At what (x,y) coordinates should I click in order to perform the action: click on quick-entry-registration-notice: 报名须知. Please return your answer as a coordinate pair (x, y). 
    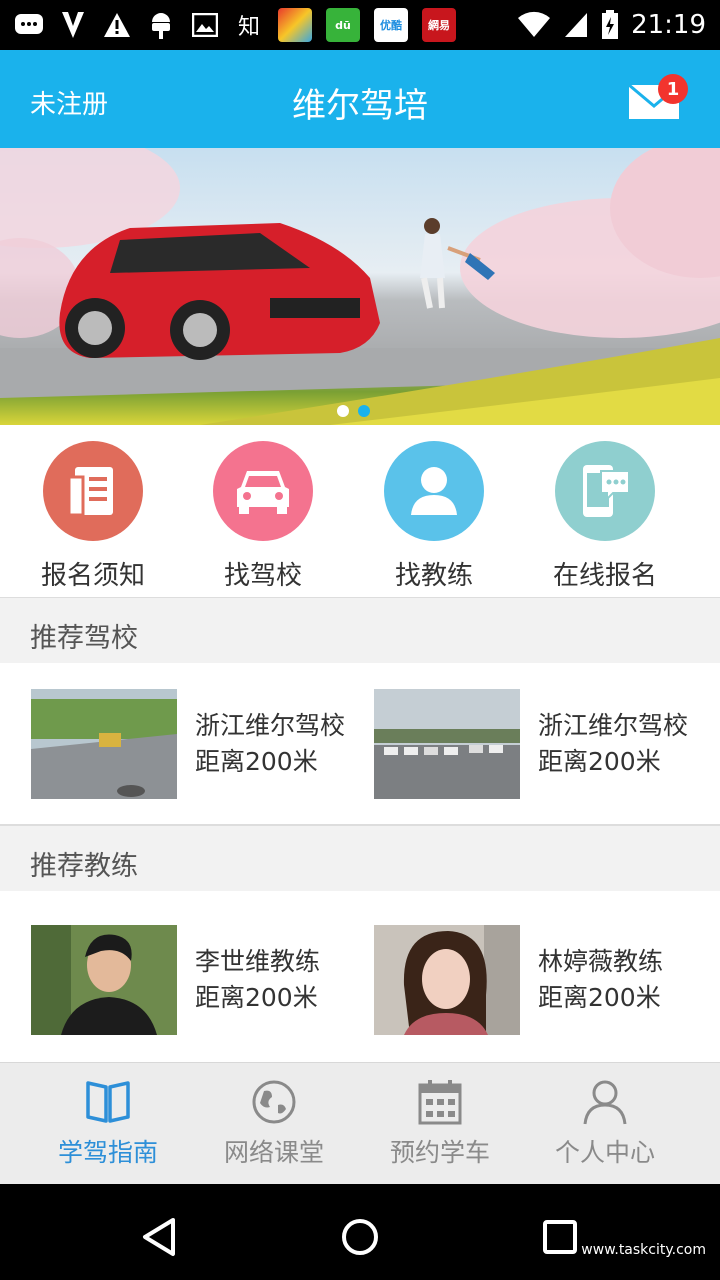
    Looking at the image, I should click on (93, 516).